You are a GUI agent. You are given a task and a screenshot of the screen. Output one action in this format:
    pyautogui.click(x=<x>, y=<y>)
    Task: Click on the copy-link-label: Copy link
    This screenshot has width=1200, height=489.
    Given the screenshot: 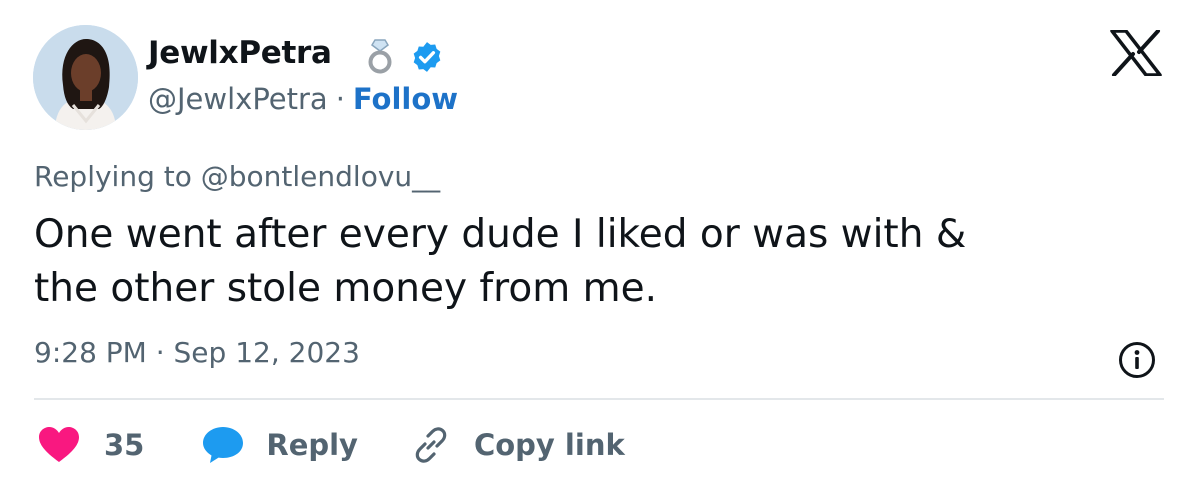 What is the action you would take?
    pyautogui.click(x=549, y=445)
    